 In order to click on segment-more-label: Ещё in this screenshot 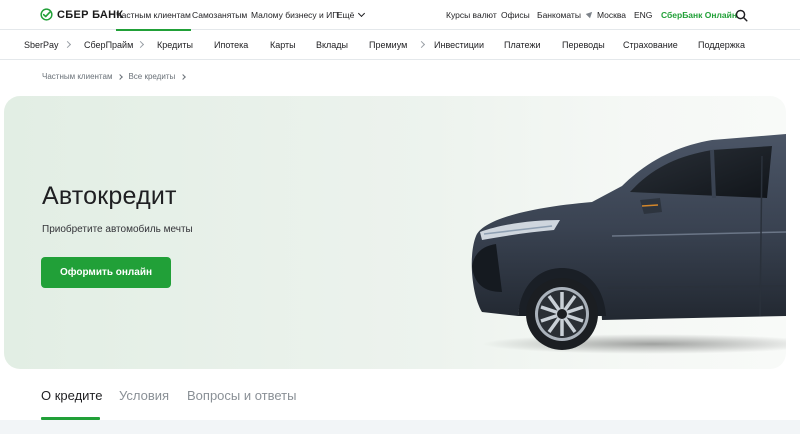, I will do `click(346, 15)`.